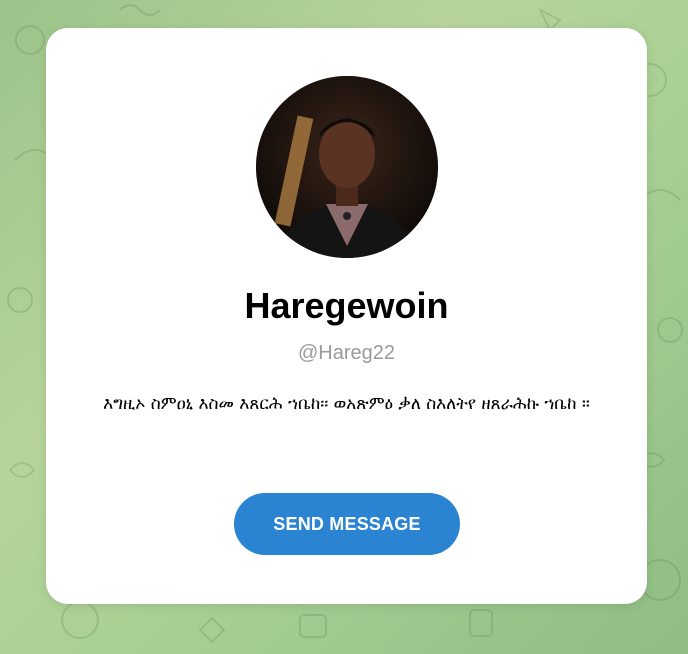  Describe the element at coordinates (346, 353) in the screenshot. I see `profile-username: @Hareg22` at that location.